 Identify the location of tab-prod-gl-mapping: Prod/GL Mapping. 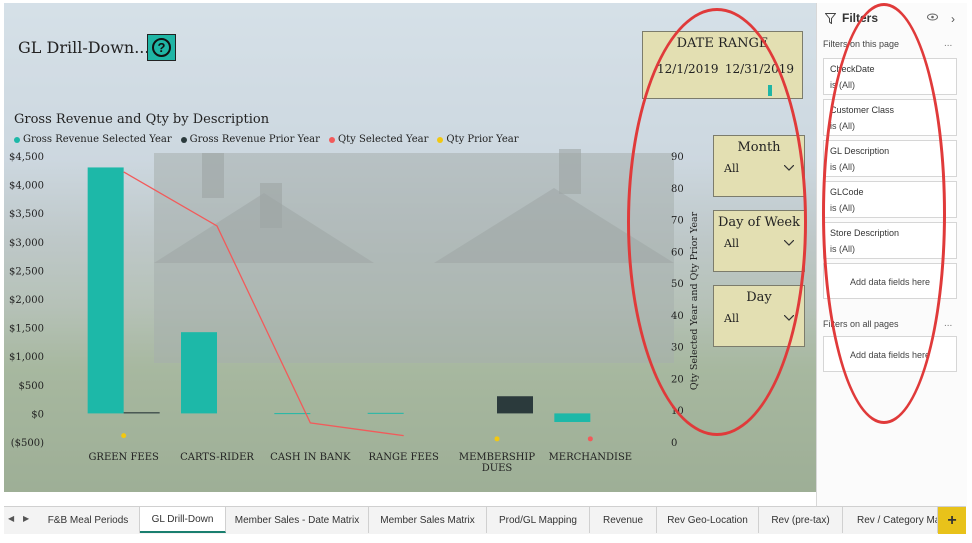
(538, 520).